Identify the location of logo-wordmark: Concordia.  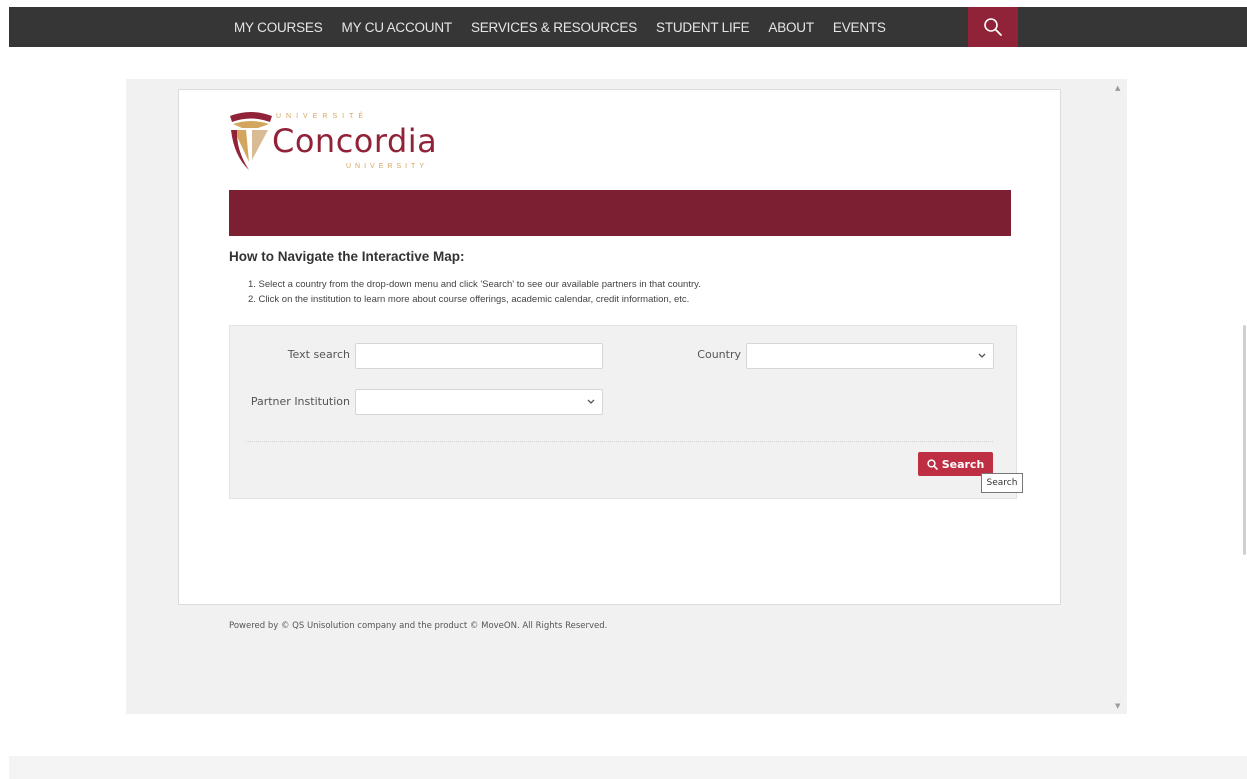
(355, 141).